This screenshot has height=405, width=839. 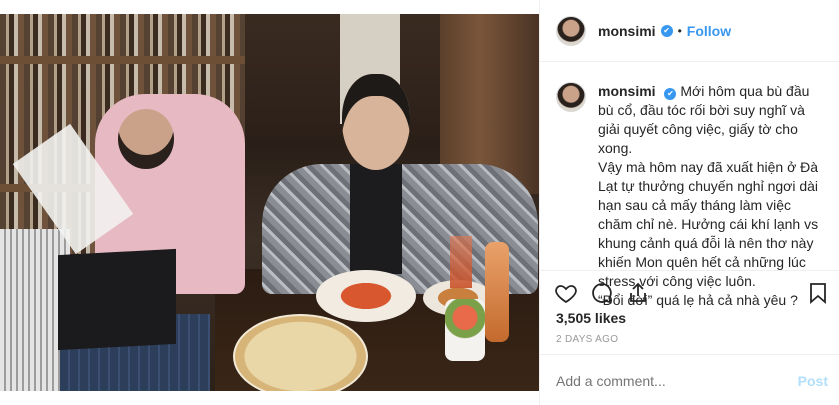 What do you see at coordinates (376, 122) in the screenshot?
I see `person-right-head` at bounding box center [376, 122].